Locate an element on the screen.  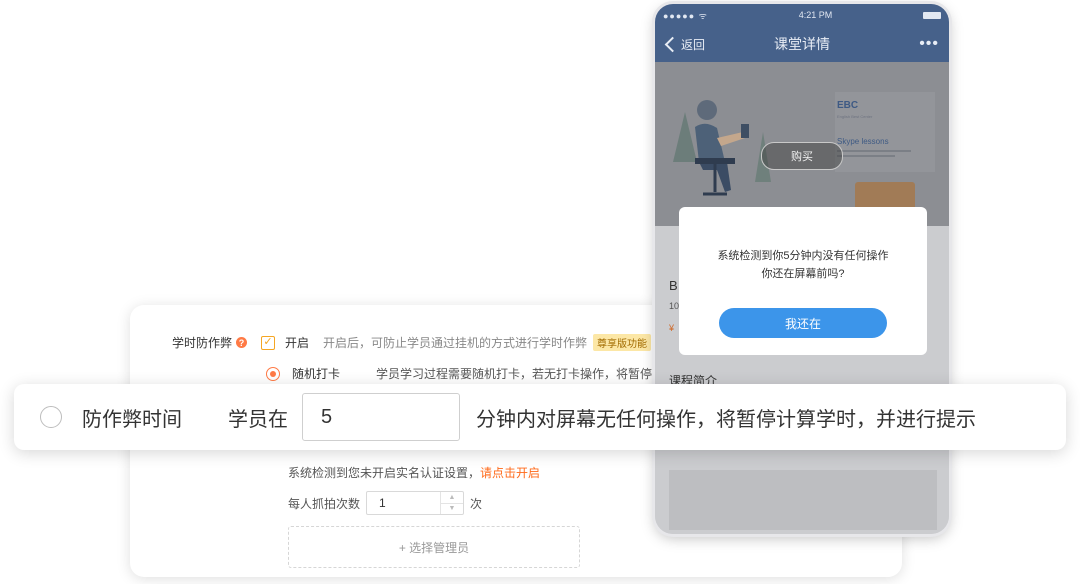
back-chevron-icon is located at coordinates (672, 44).